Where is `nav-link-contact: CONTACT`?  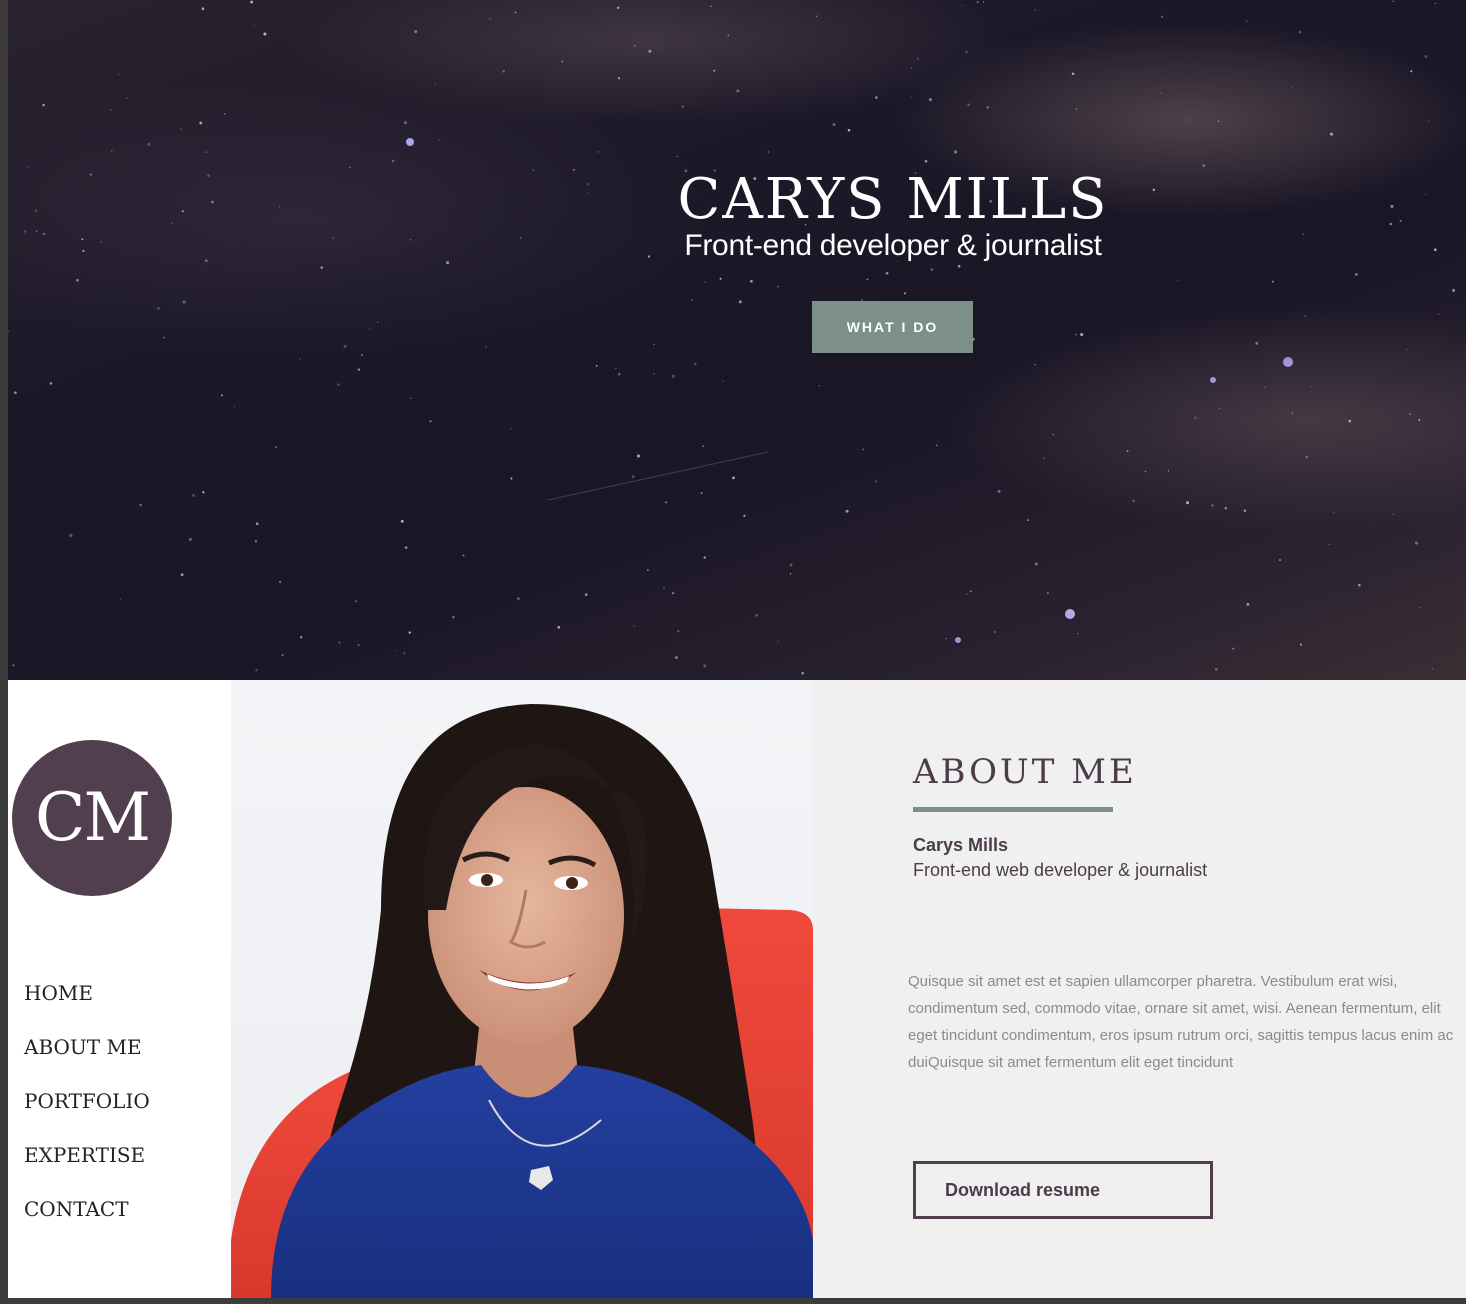
nav-link-contact: CONTACT is located at coordinates (76, 1209).